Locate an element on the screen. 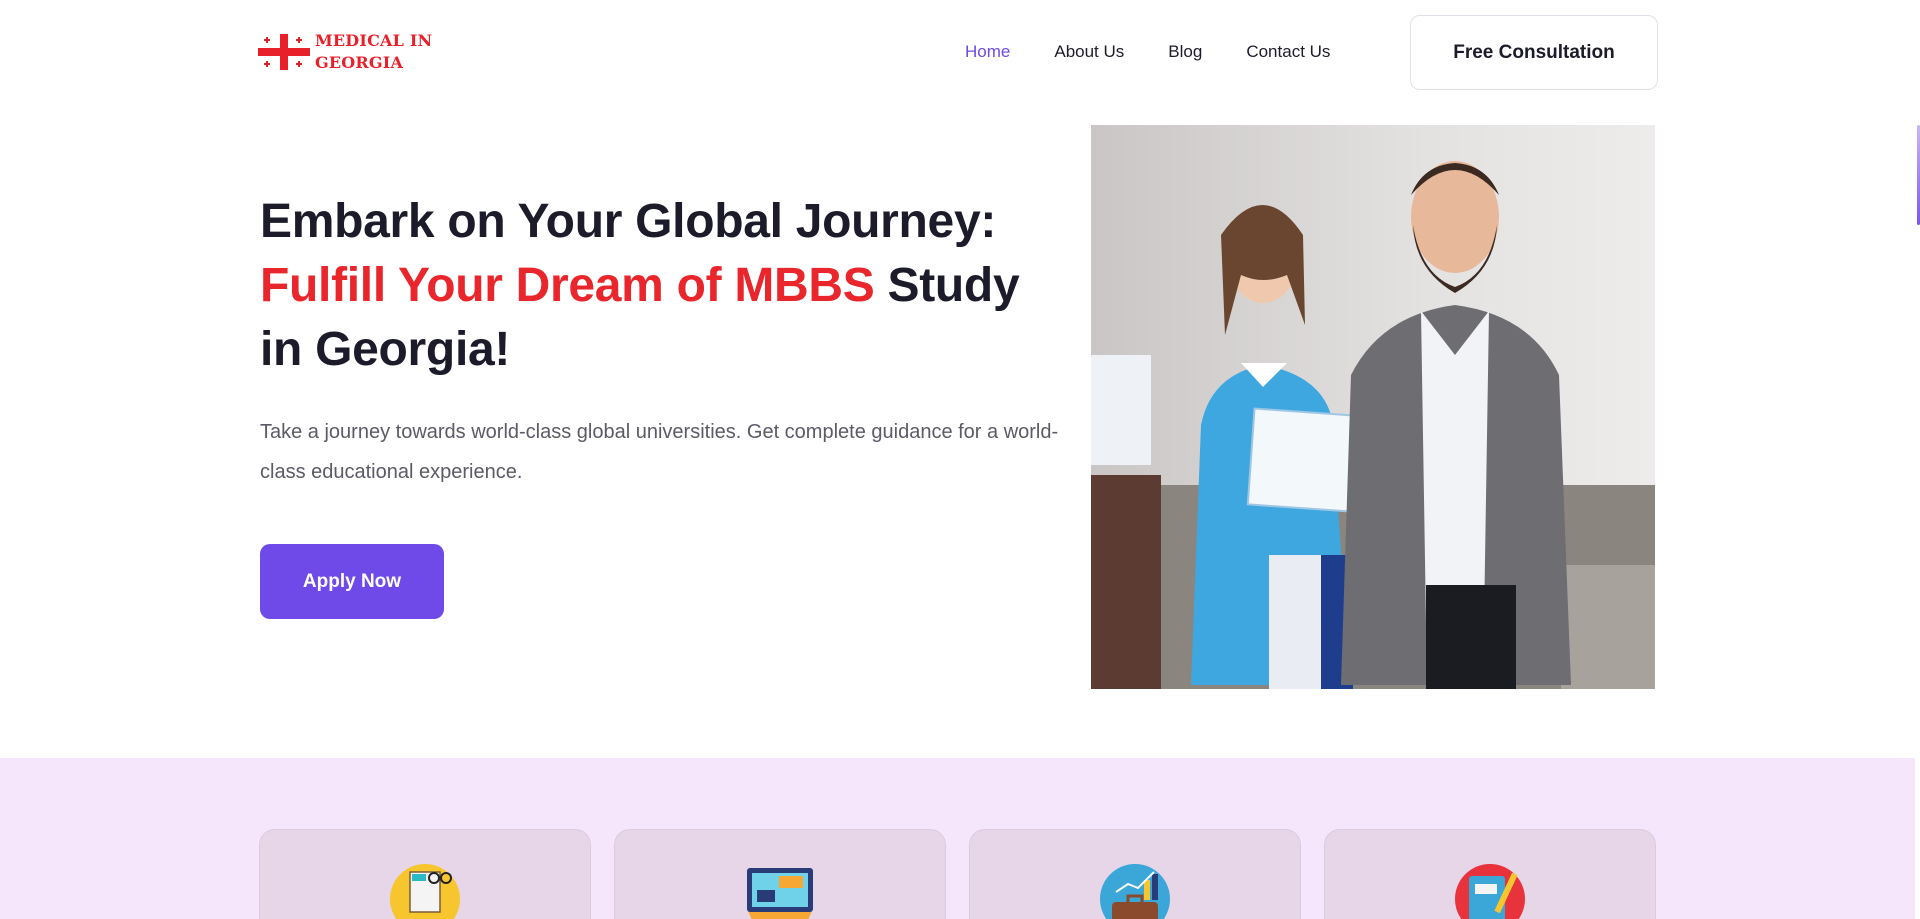  hero-title-part1: Embark on Your Global Journey: is located at coordinates (628, 221).